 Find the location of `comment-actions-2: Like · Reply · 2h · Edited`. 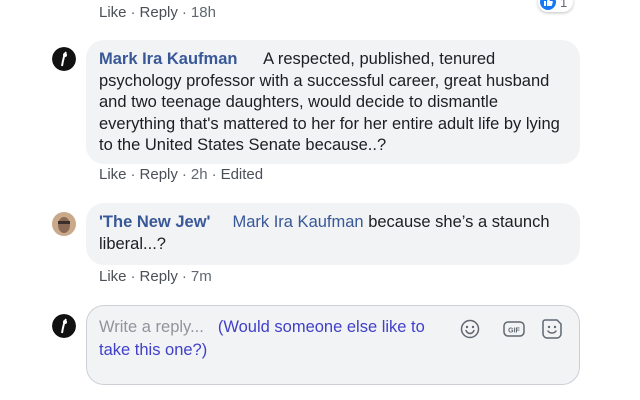

comment-actions-2: Like · Reply · 2h · Edited is located at coordinates (181, 174).